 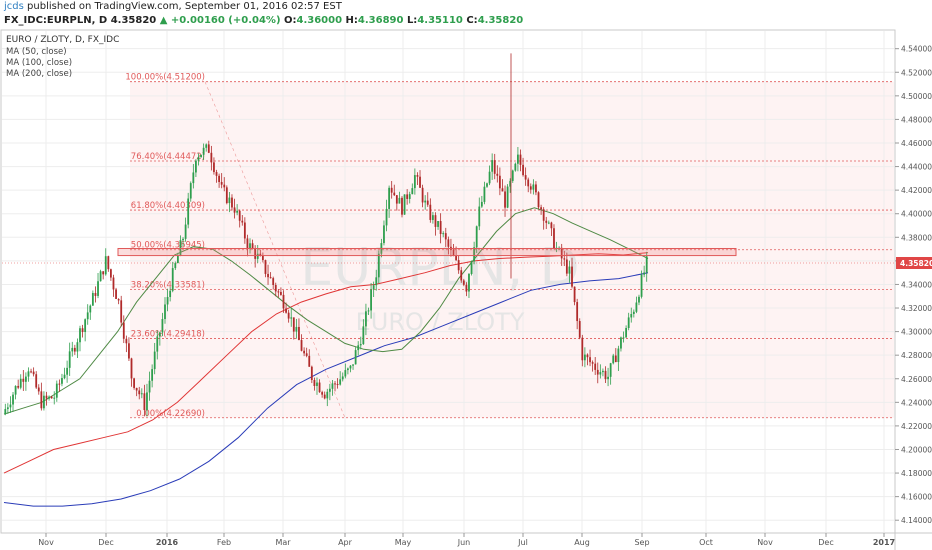 What do you see at coordinates (345, 542) in the screenshot?
I see `x-tick-label: Apr` at bounding box center [345, 542].